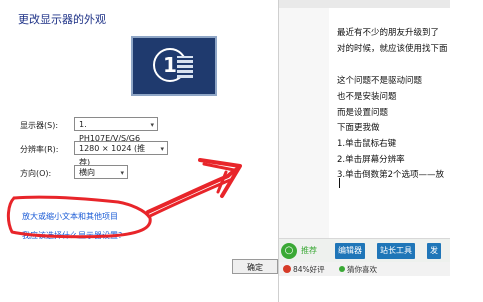 The width and height of the screenshot is (483, 302). What do you see at coordinates (365, 4) in the screenshot?
I see `editor-title-bar` at bounding box center [365, 4].